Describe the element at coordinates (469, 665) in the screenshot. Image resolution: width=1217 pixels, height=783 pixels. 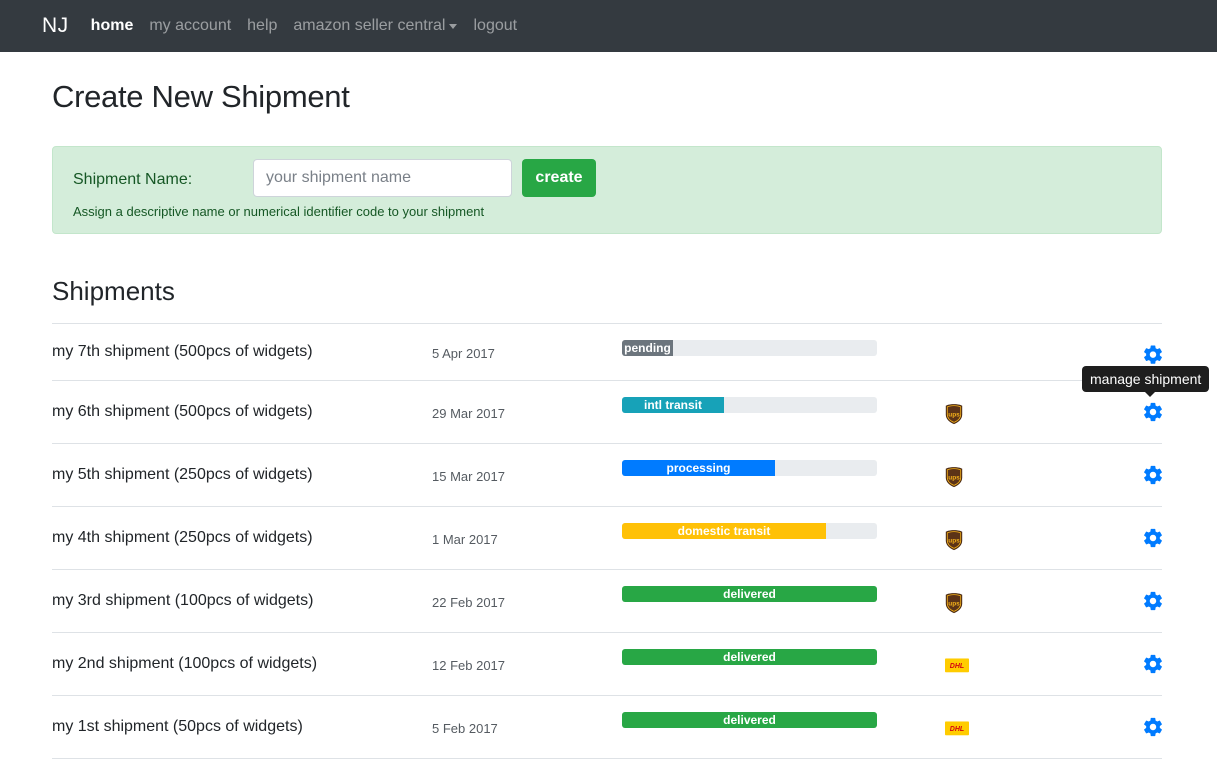
I see `shipment-date: 12 Feb 2017` at that location.